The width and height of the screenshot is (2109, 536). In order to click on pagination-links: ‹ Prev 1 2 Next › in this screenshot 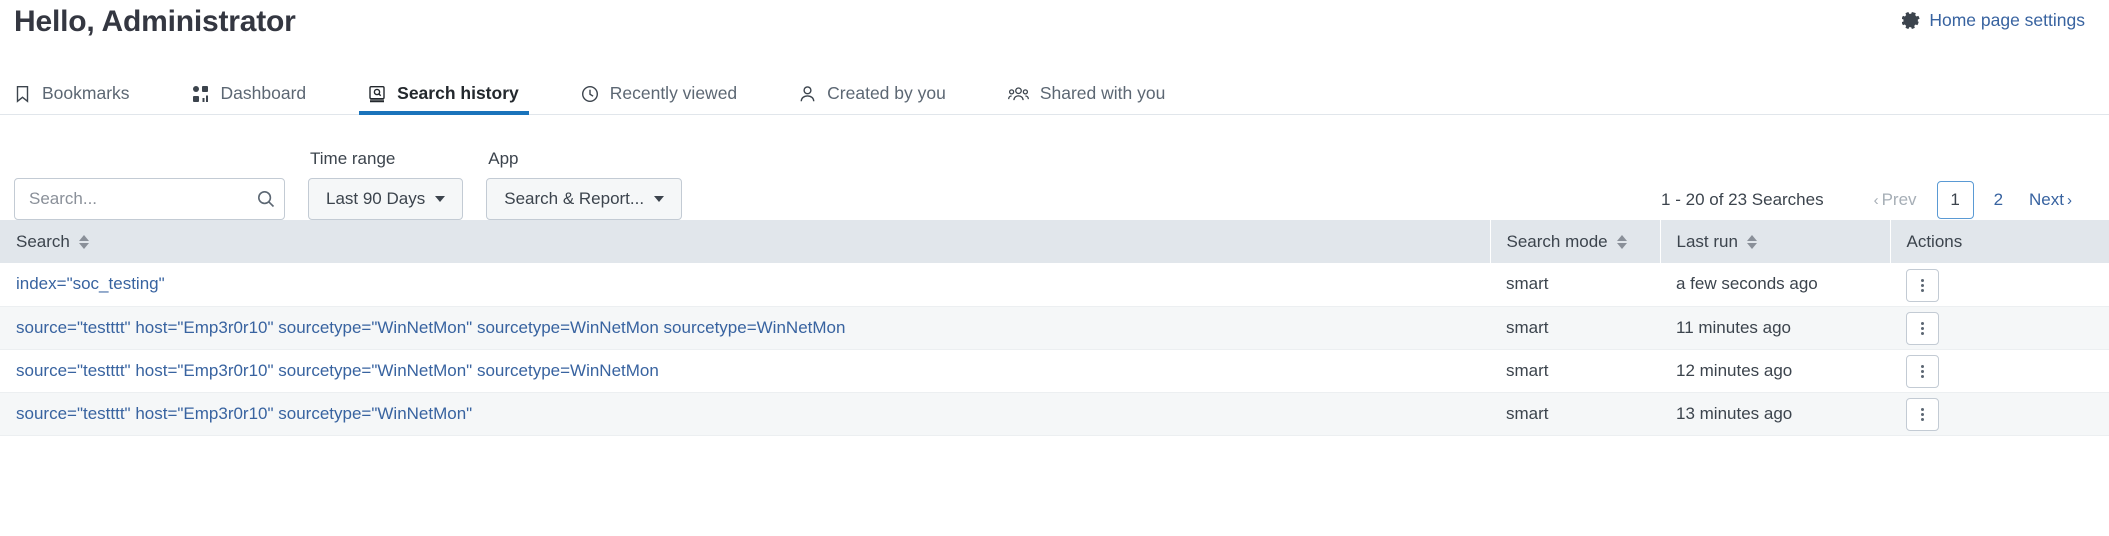, I will do `click(1973, 200)`.